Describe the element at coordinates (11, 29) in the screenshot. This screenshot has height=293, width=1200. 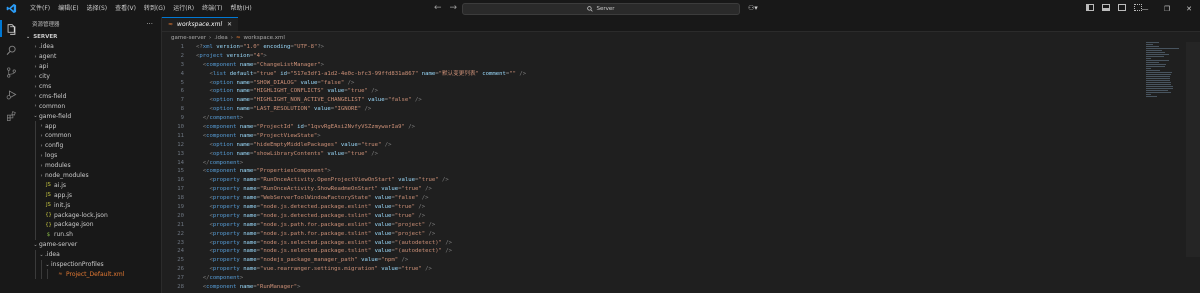
I see `explorer-icon` at that location.